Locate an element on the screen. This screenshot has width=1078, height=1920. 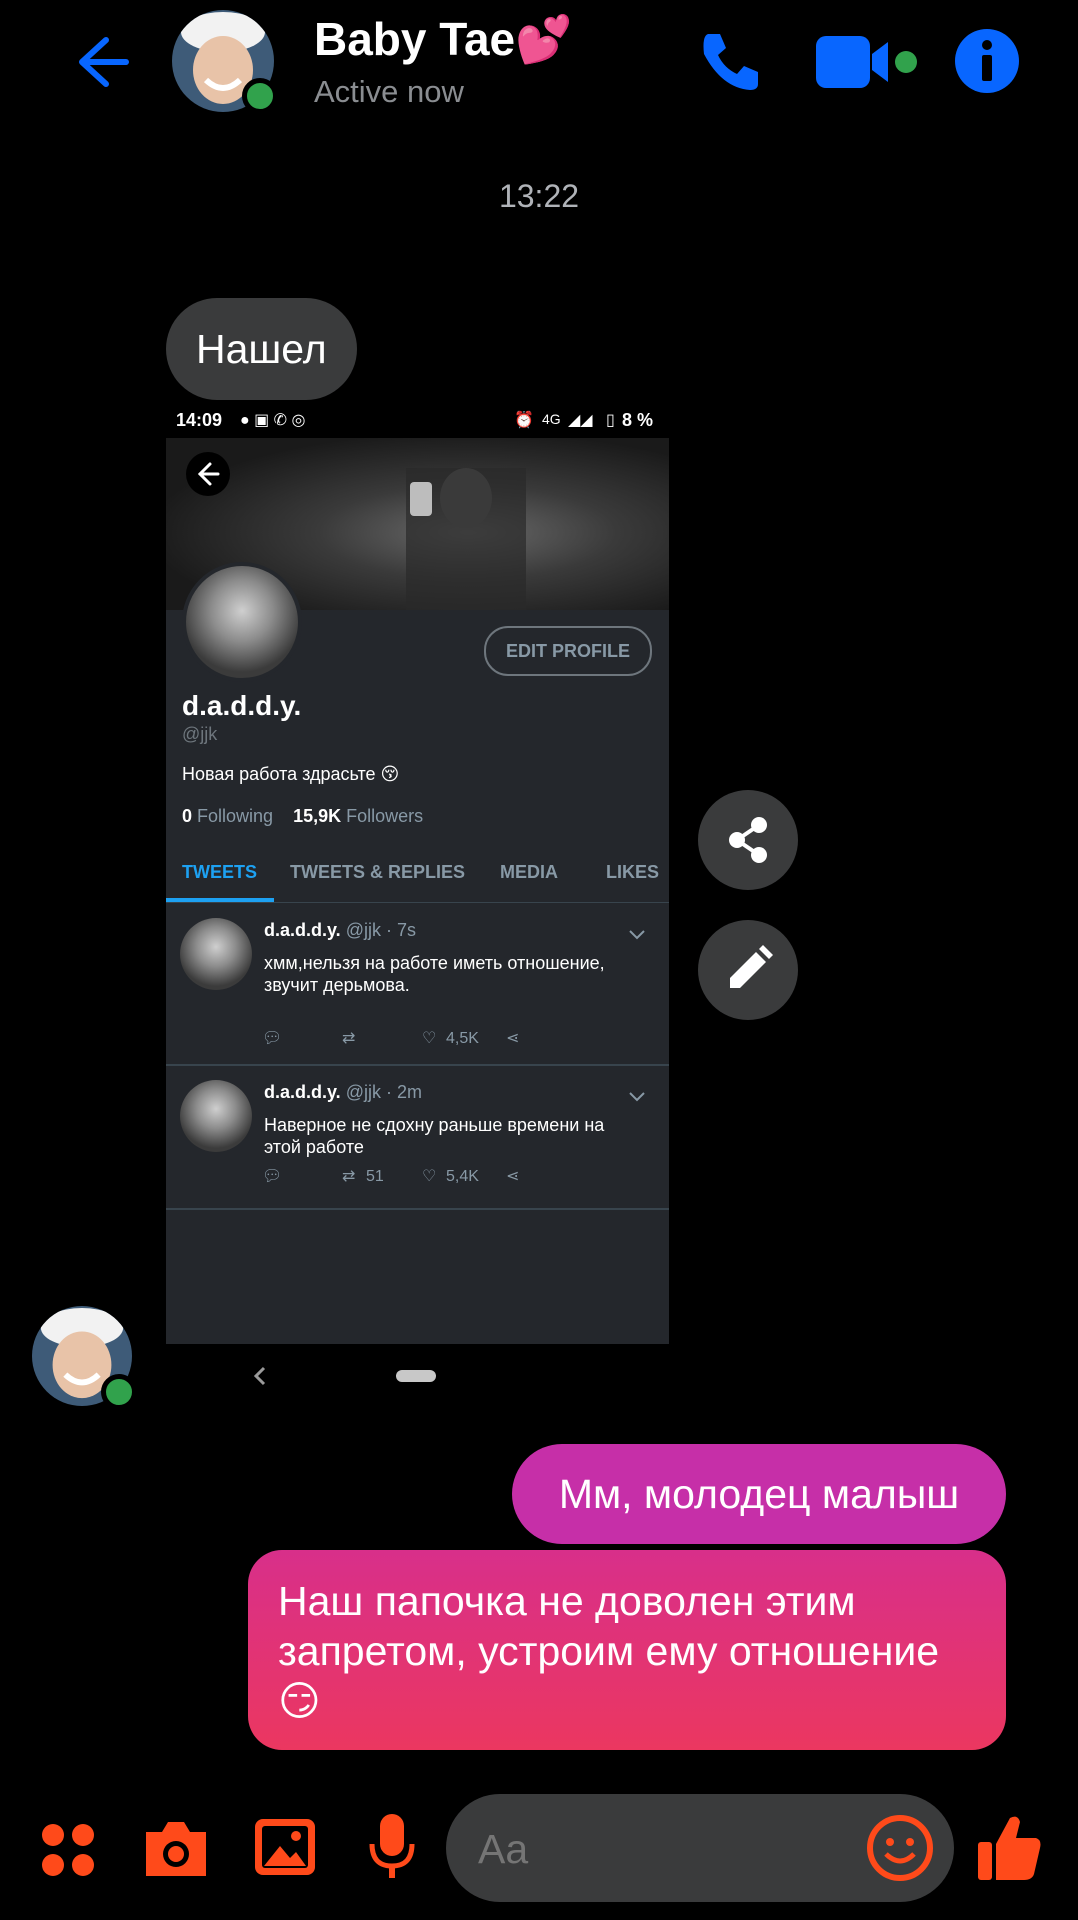
tweet-header: d.a.d.d.y. @jjk · 7s is located at coordinates (340, 930).